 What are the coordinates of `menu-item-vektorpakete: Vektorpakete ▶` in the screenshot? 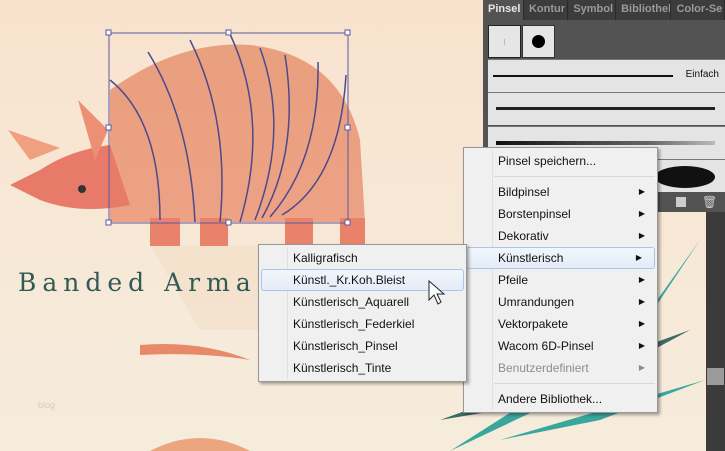 It's located at (560, 324).